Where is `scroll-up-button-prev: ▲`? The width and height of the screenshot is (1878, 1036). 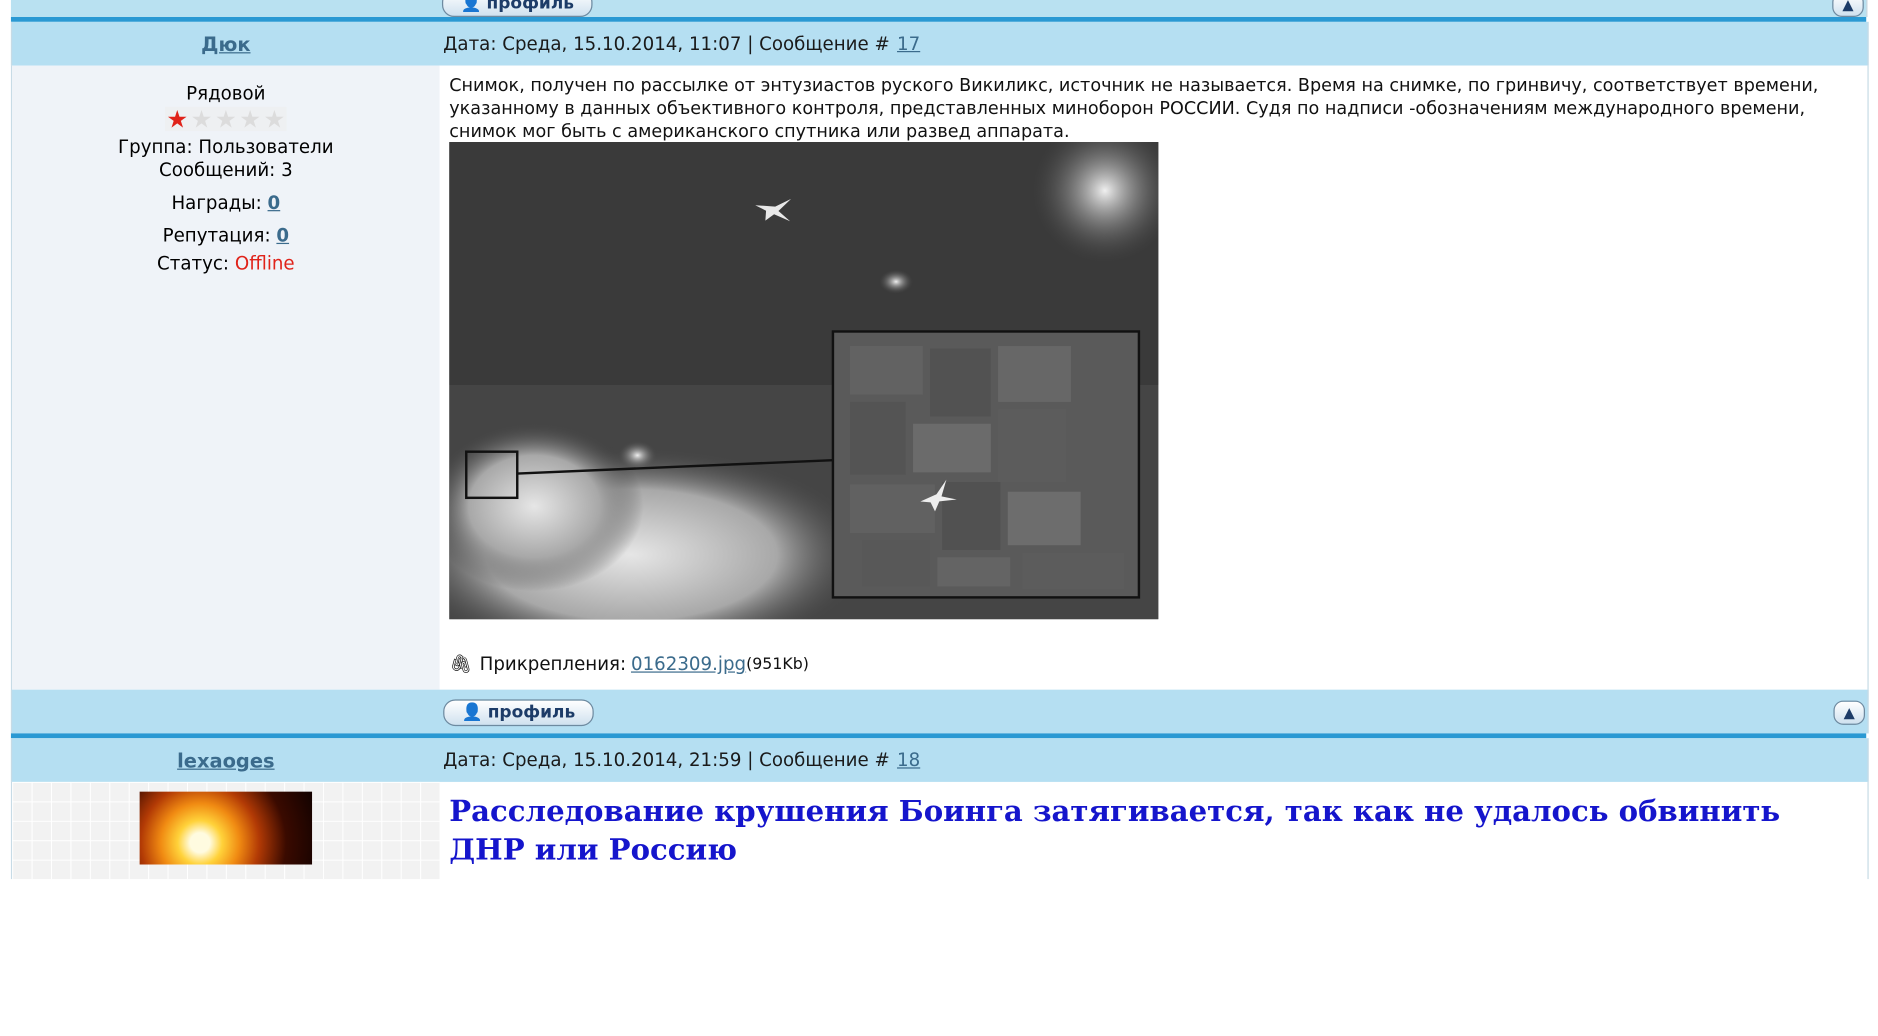 scroll-up-button-prev: ▲ is located at coordinates (1848, 8).